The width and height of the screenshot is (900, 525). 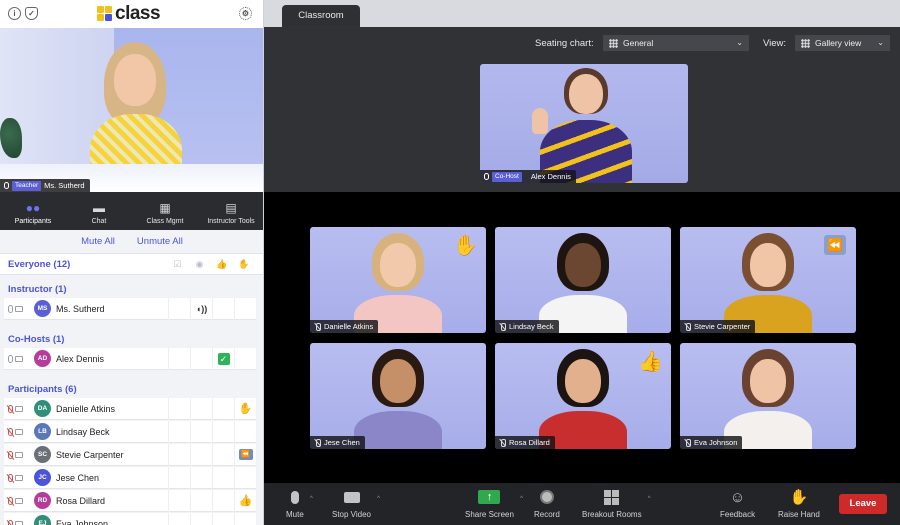 I want to click on hand-icon: ✋, so click(x=243, y=264).